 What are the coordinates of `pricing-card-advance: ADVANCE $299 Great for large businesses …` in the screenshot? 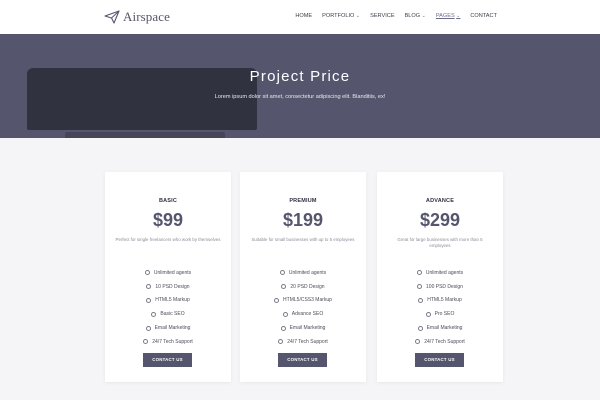 It's located at (440, 277).